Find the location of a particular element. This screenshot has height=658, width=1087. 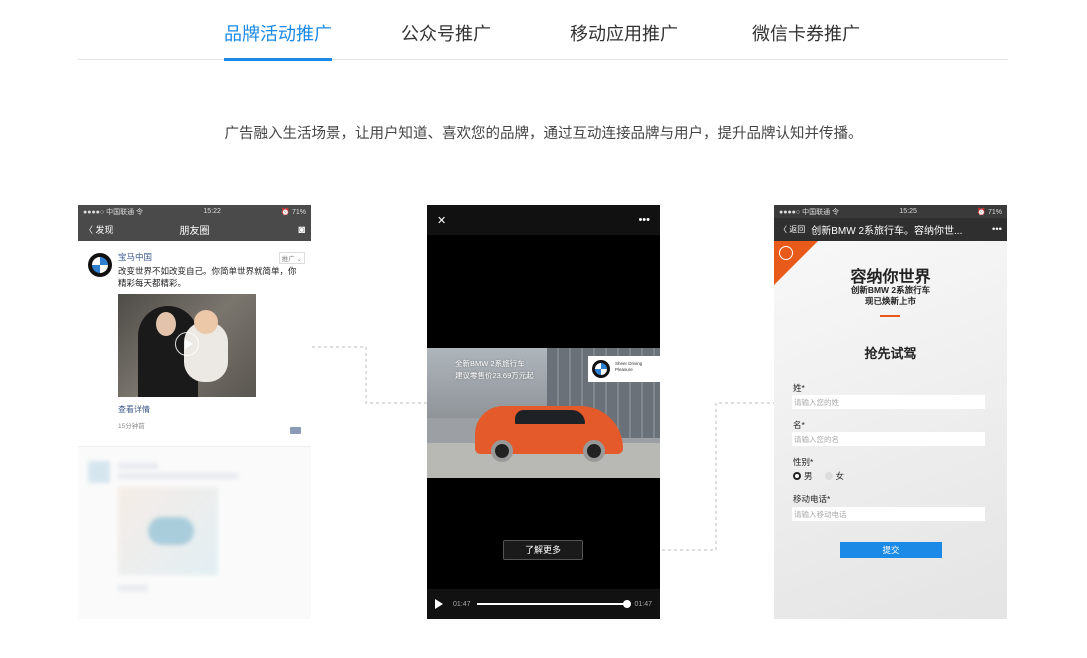

post-video-thumbnail is located at coordinates (187, 345).